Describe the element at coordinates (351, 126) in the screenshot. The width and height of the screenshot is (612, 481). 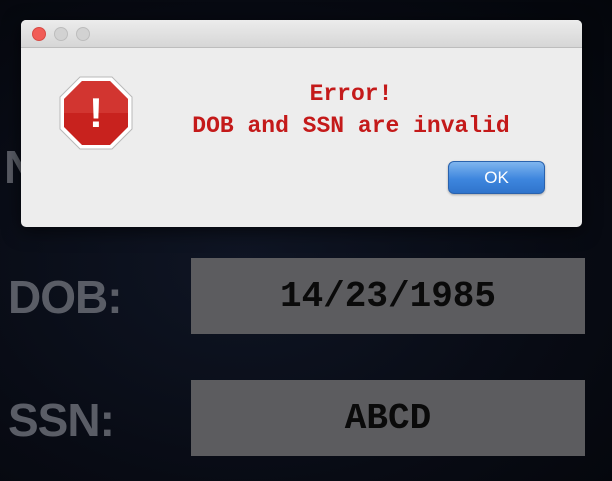
I see `error-message: DOB and SSN are invalid` at that location.